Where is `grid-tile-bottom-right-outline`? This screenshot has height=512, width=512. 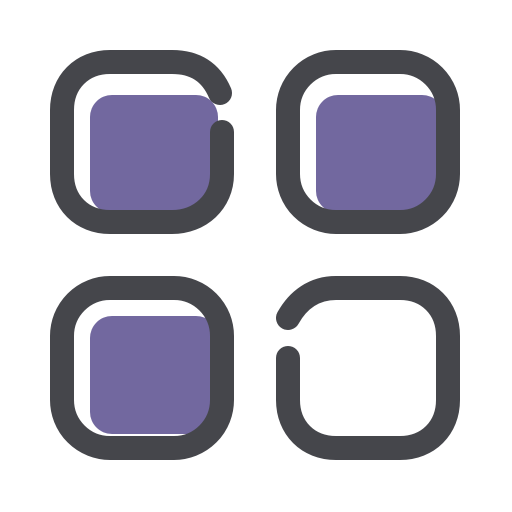
grid-tile-bottom-right-outline is located at coordinates (368, 368).